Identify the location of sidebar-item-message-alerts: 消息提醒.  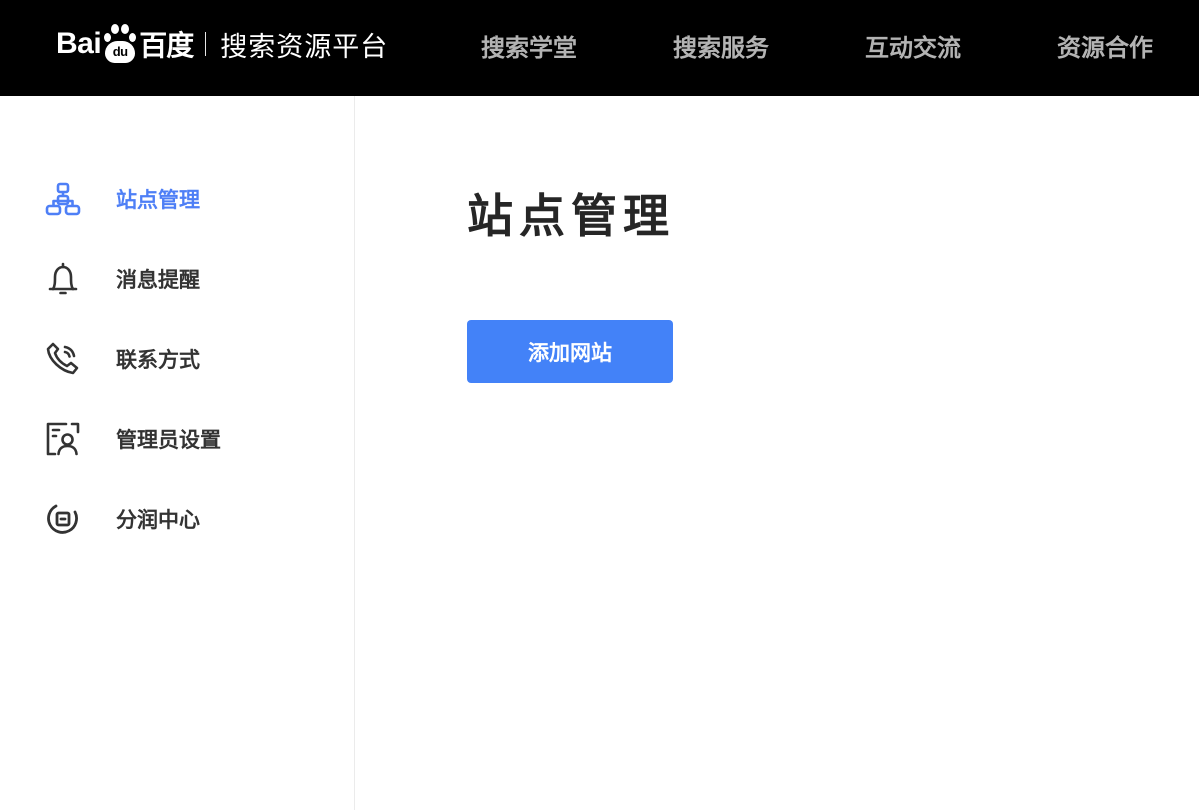
(189, 279).